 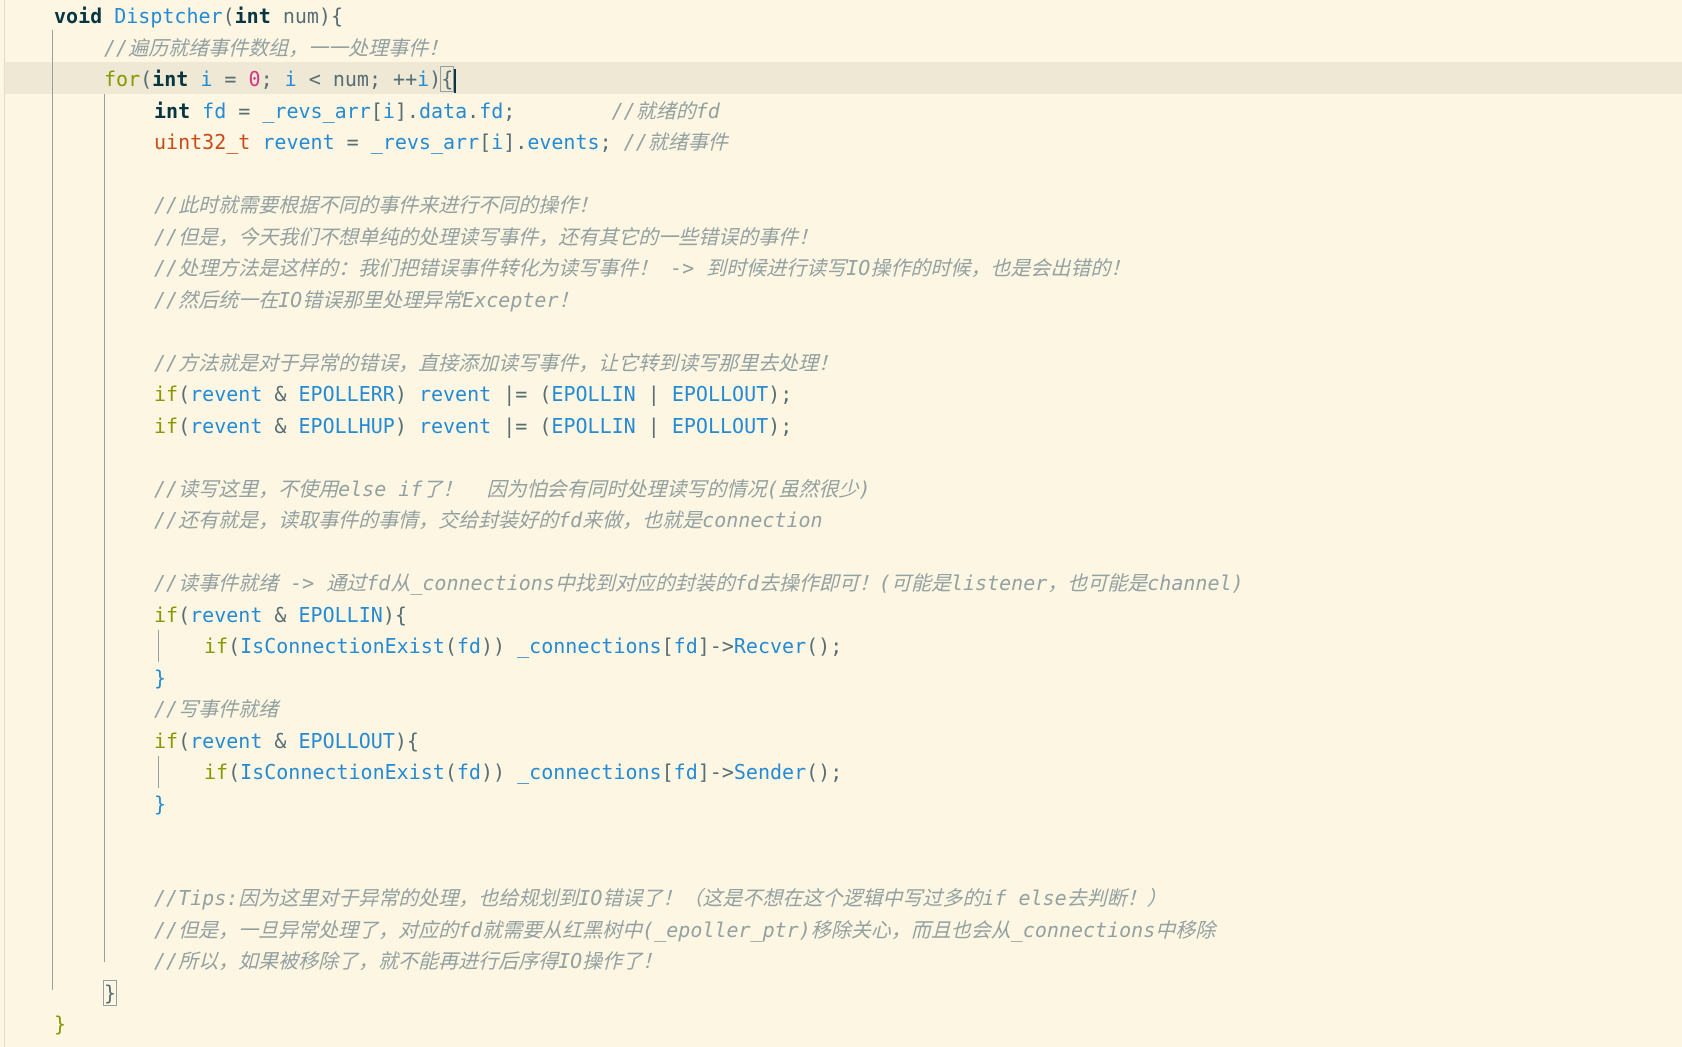 What do you see at coordinates (346, 426) in the screenshot?
I see `code-token: EPOLLHUP` at bounding box center [346, 426].